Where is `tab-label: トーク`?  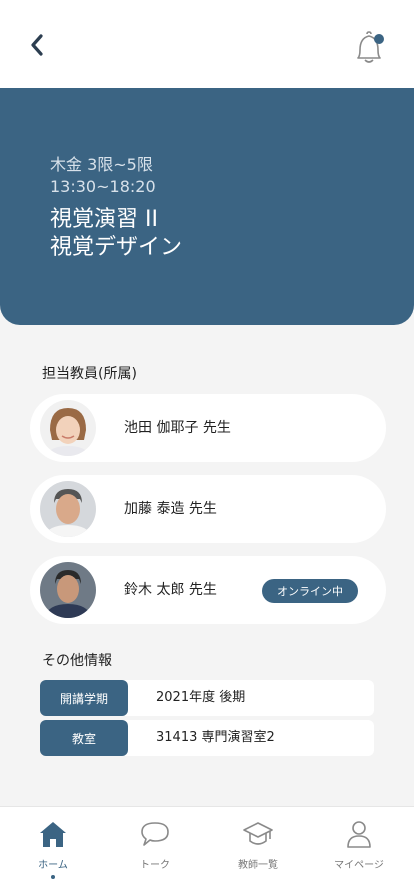 tab-label: トーク is located at coordinates (155, 865).